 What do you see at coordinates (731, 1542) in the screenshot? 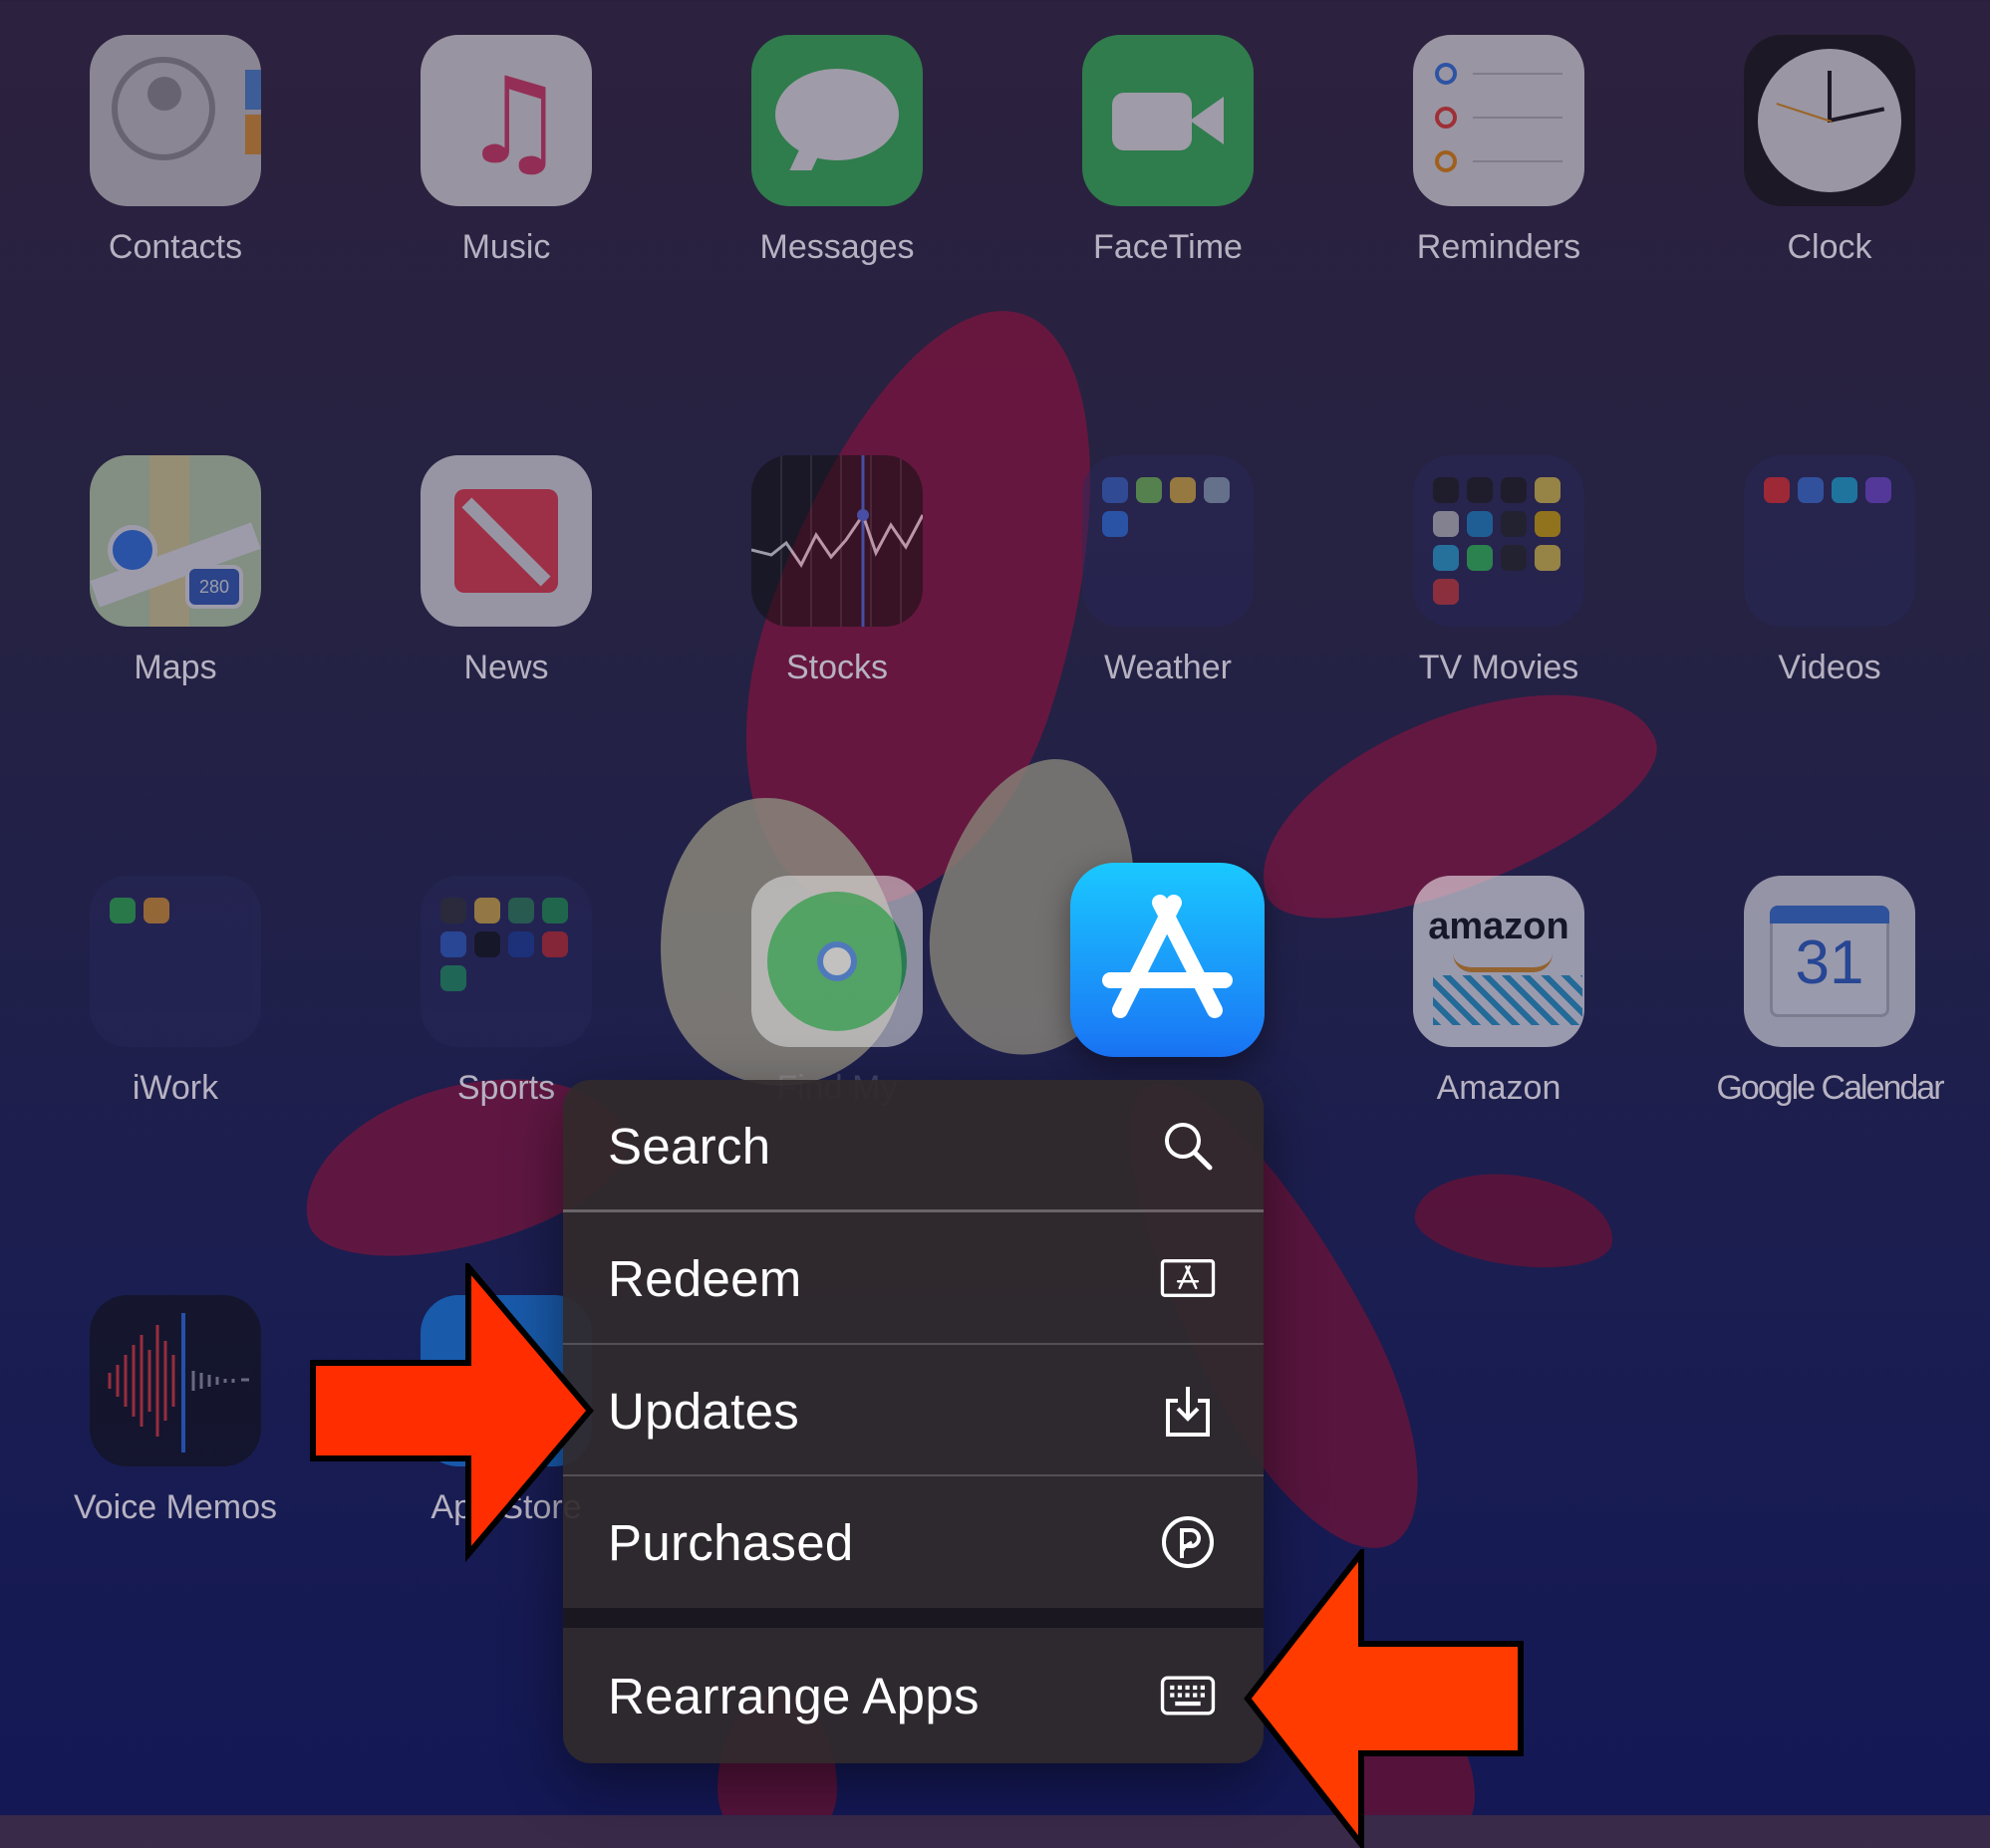
I see `menu-item-label: Purchased` at bounding box center [731, 1542].